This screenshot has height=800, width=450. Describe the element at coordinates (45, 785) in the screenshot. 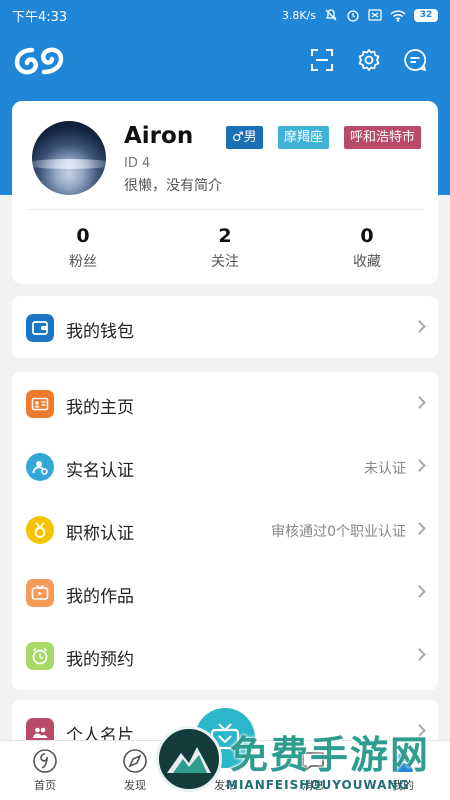

I see `tab-home-label: 首页` at that location.